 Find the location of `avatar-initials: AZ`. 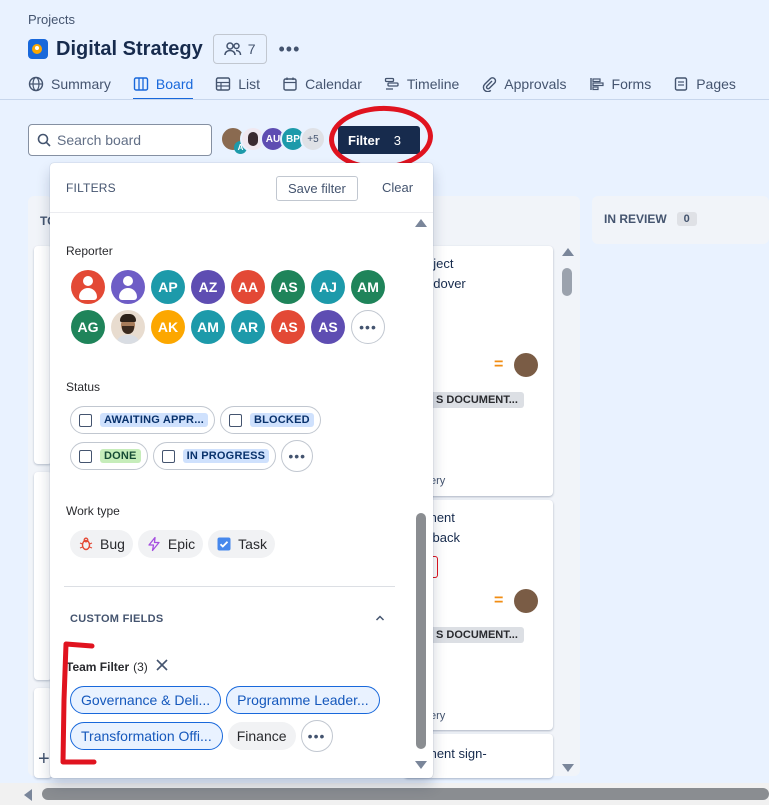

avatar-initials: AZ is located at coordinates (208, 287).